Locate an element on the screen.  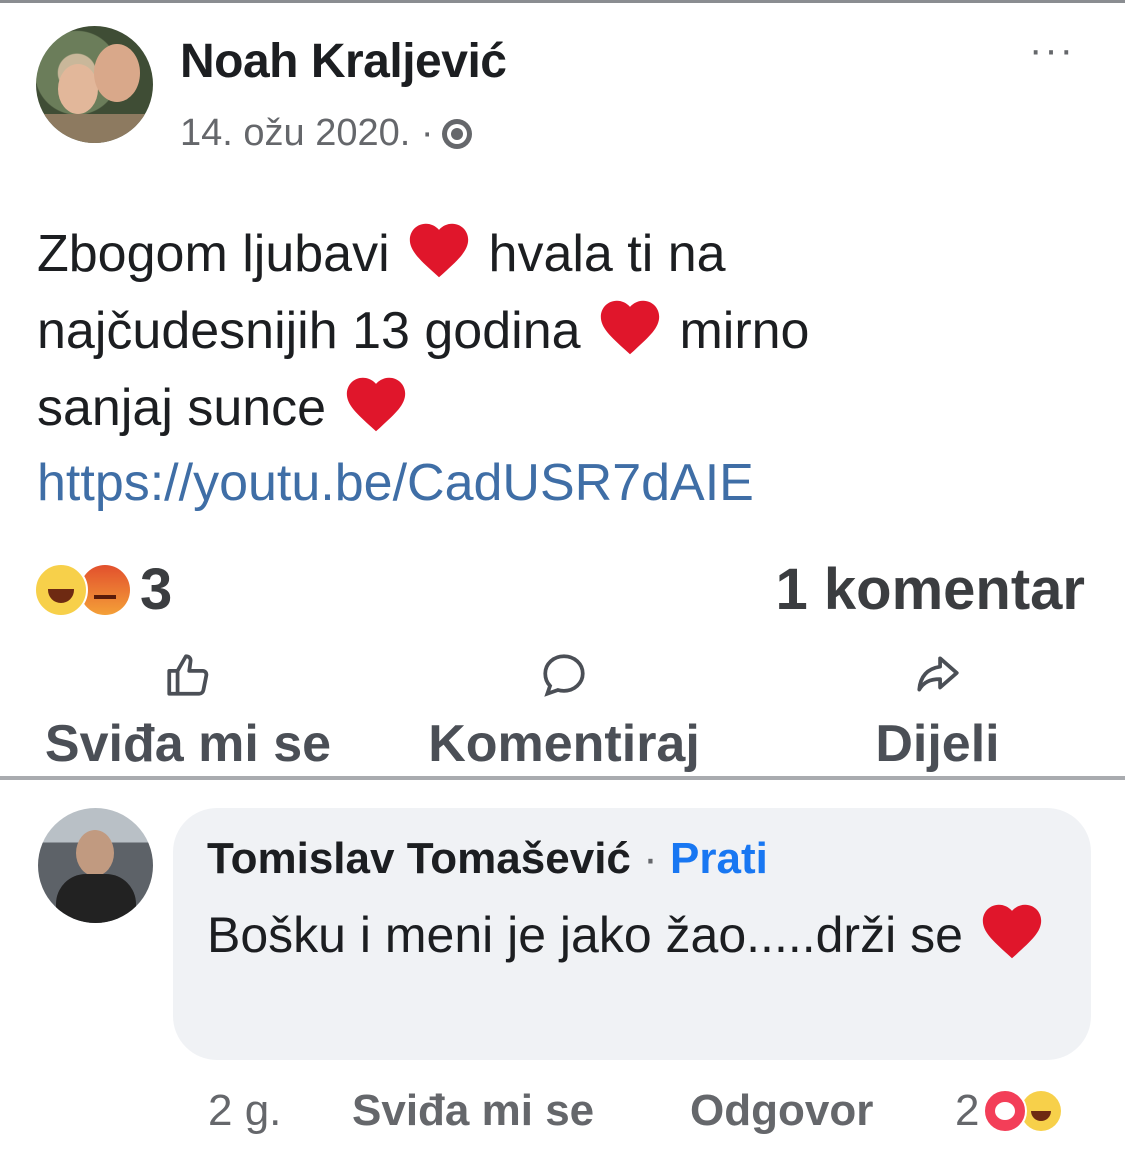
share-label: Dijeli is located at coordinates (937, 744).